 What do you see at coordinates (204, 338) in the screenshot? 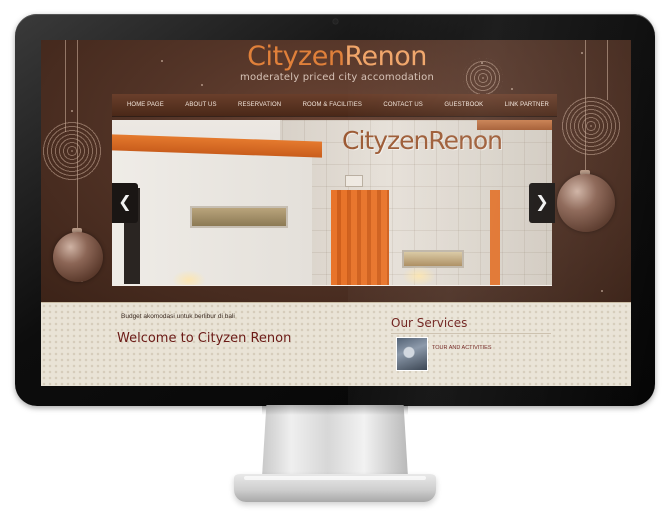
I see `welcome-heading: Welcome to Cityzen Renon` at bounding box center [204, 338].